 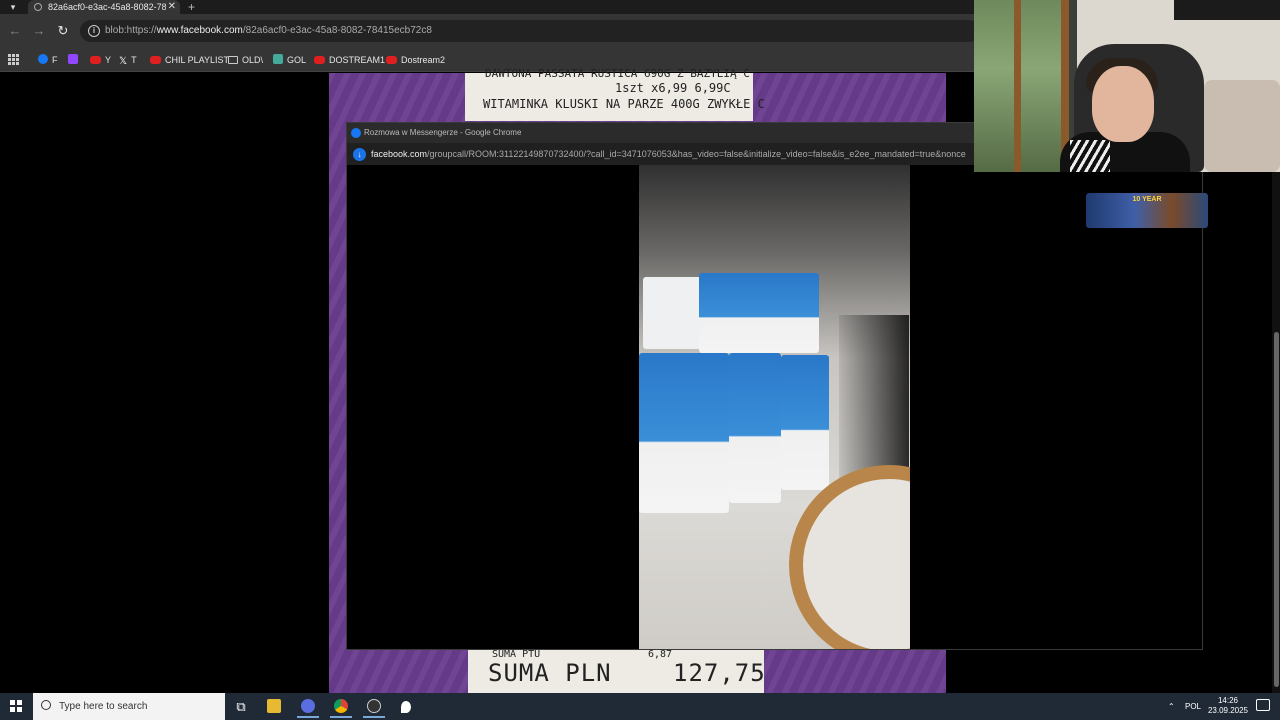 I want to click on bookmark-dostream1: DOSTREAM1, so click(x=349, y=60).